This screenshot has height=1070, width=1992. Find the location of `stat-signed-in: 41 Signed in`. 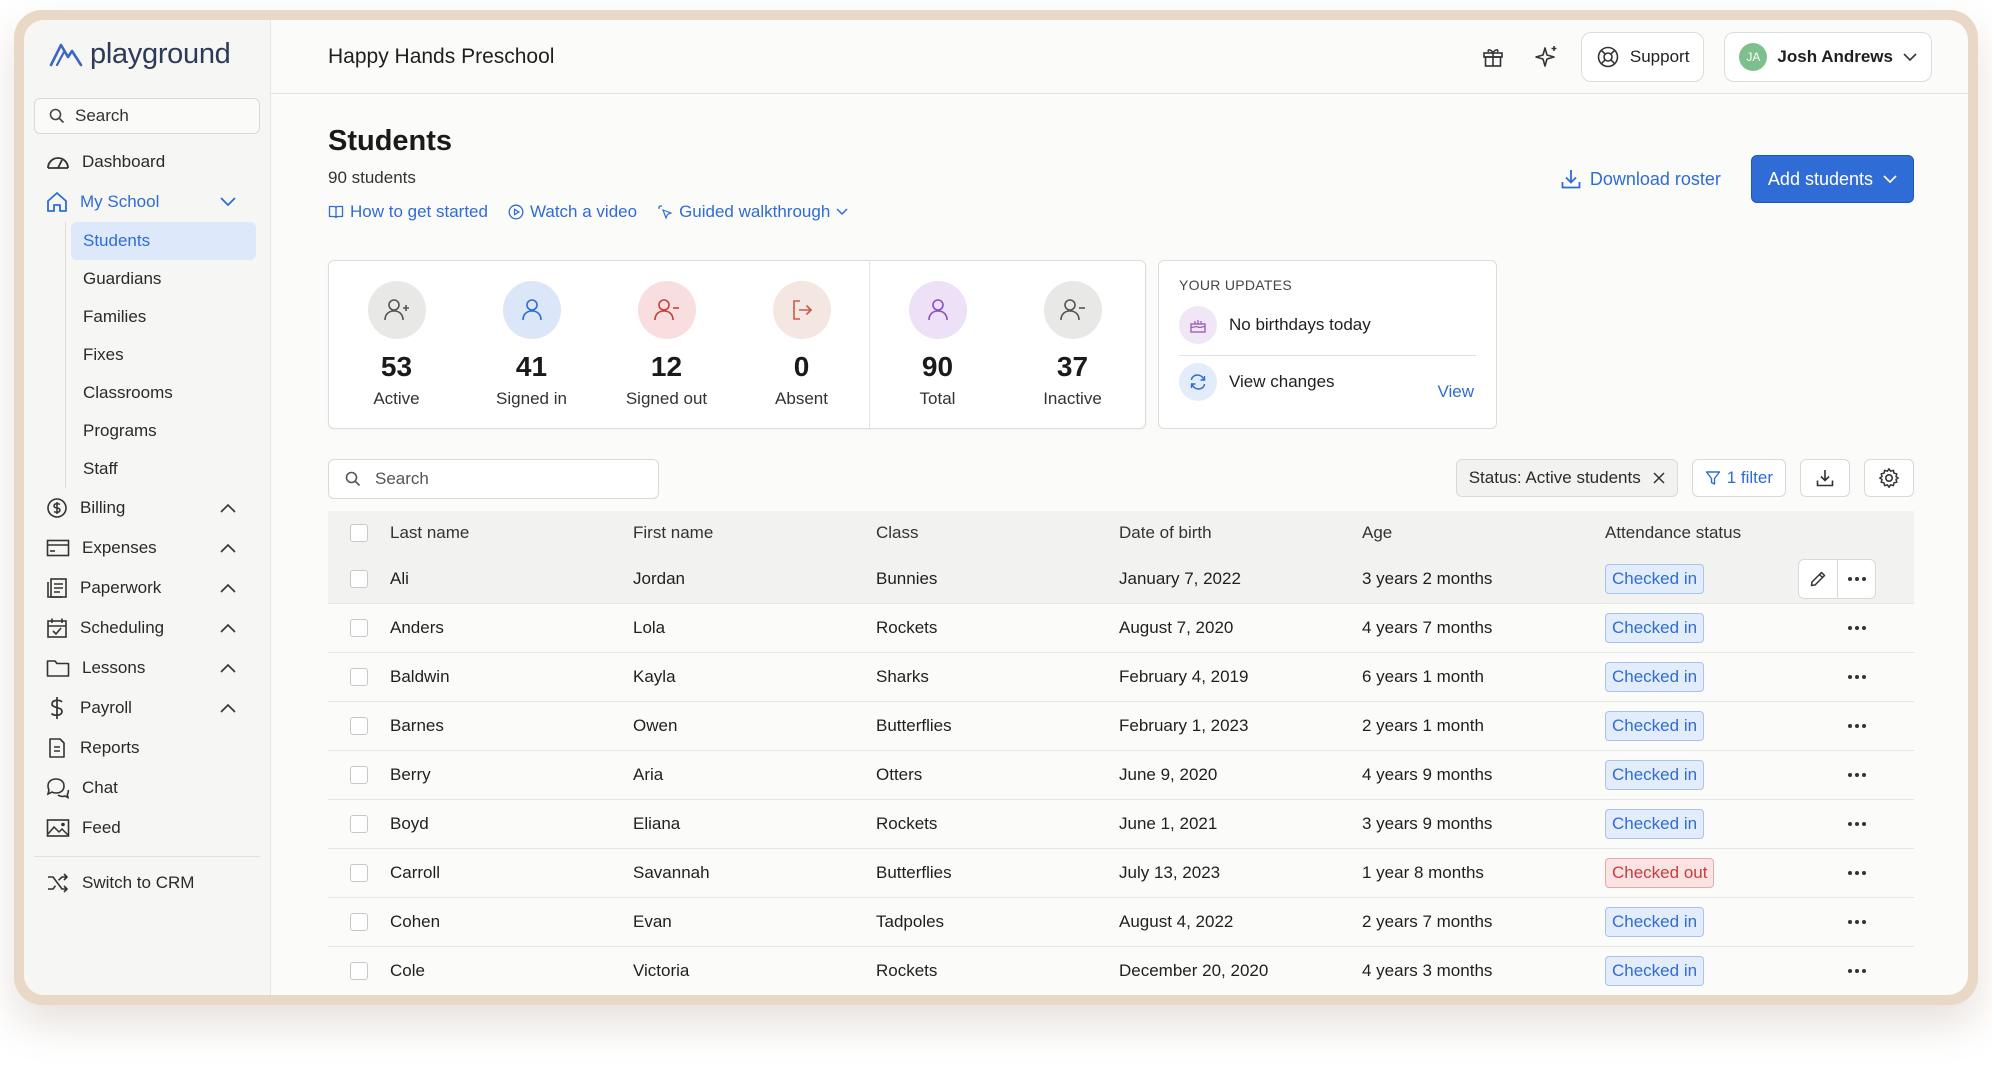

stat-signed-in: 41 Signed in is located at coordinates (531, 344).